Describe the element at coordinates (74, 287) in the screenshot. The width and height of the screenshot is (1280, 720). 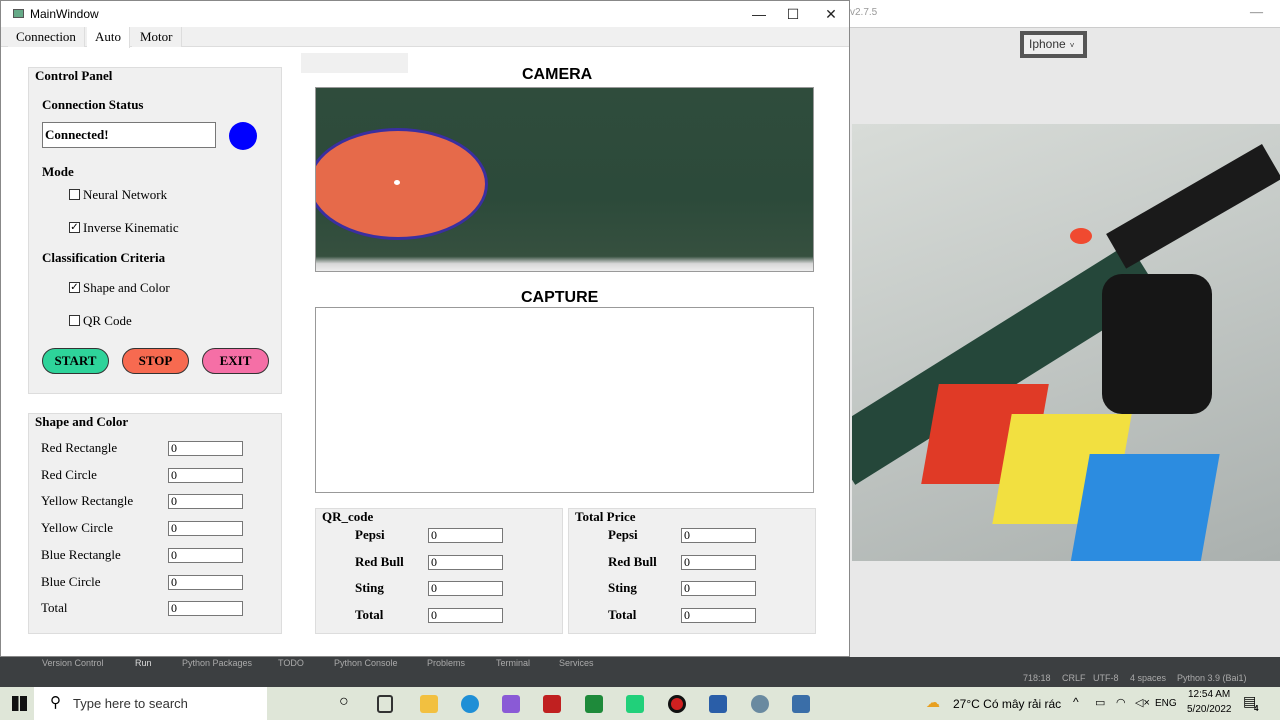
I see `shape-color-checkbox: ✓` at that location.